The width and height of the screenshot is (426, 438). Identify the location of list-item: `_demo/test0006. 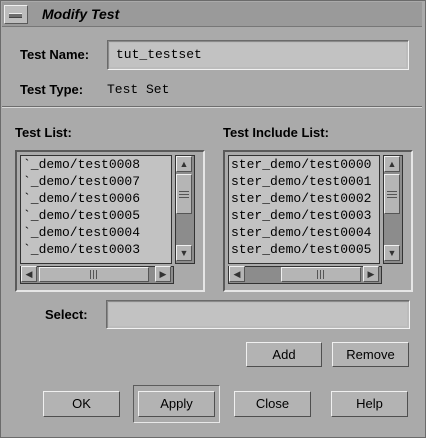
(96, 198).